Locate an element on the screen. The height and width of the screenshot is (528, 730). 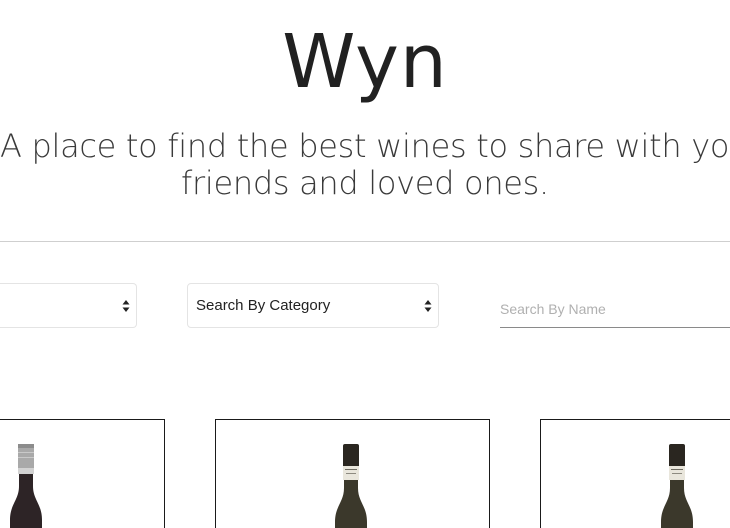
search-input is located at coordinates (615, 308).